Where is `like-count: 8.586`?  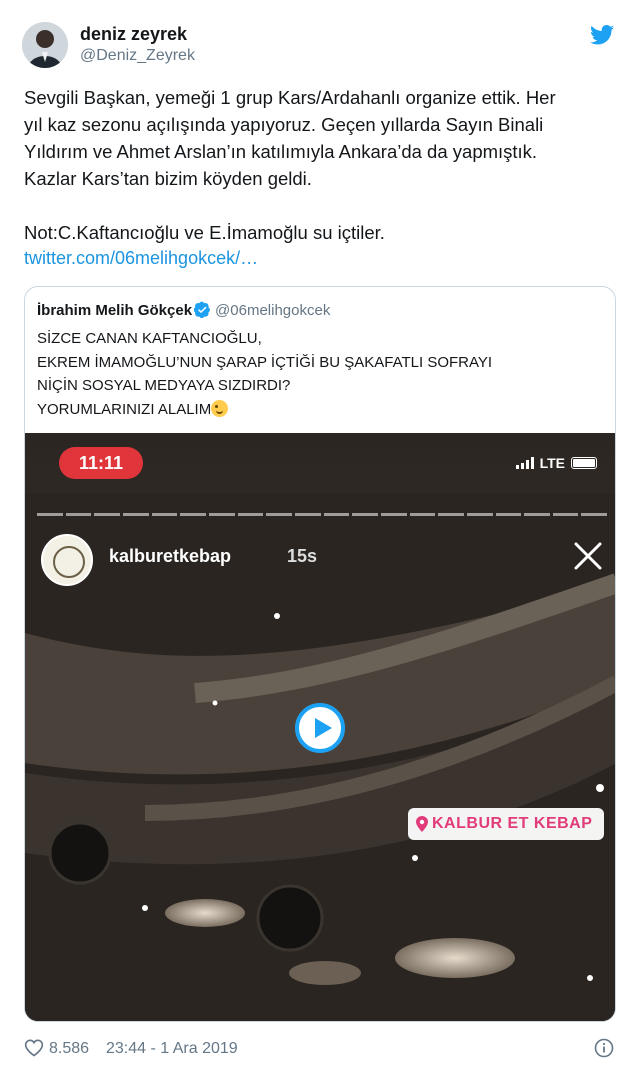
like-count: 8.586 is located at coordinates (69, 1049).